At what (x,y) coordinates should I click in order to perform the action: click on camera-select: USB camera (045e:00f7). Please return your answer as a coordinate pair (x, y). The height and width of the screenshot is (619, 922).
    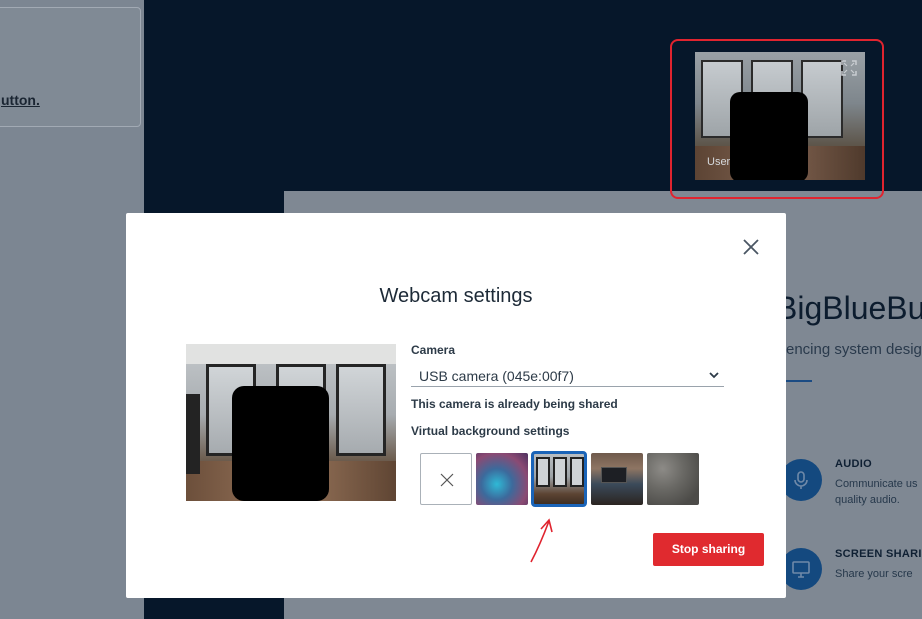
    Looking at the image, I should click on (567, 375).